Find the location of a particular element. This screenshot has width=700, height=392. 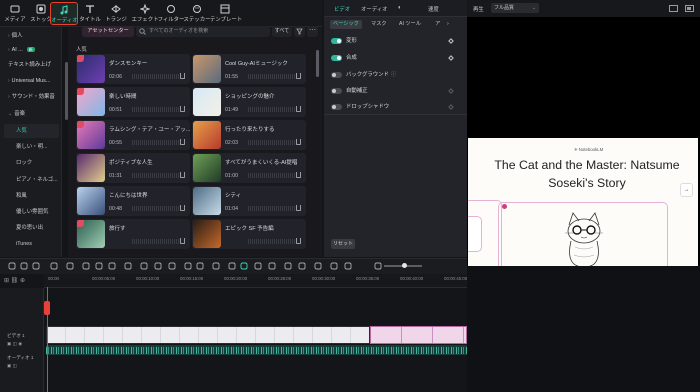

delete-icon is located at coordinates (54, 266).